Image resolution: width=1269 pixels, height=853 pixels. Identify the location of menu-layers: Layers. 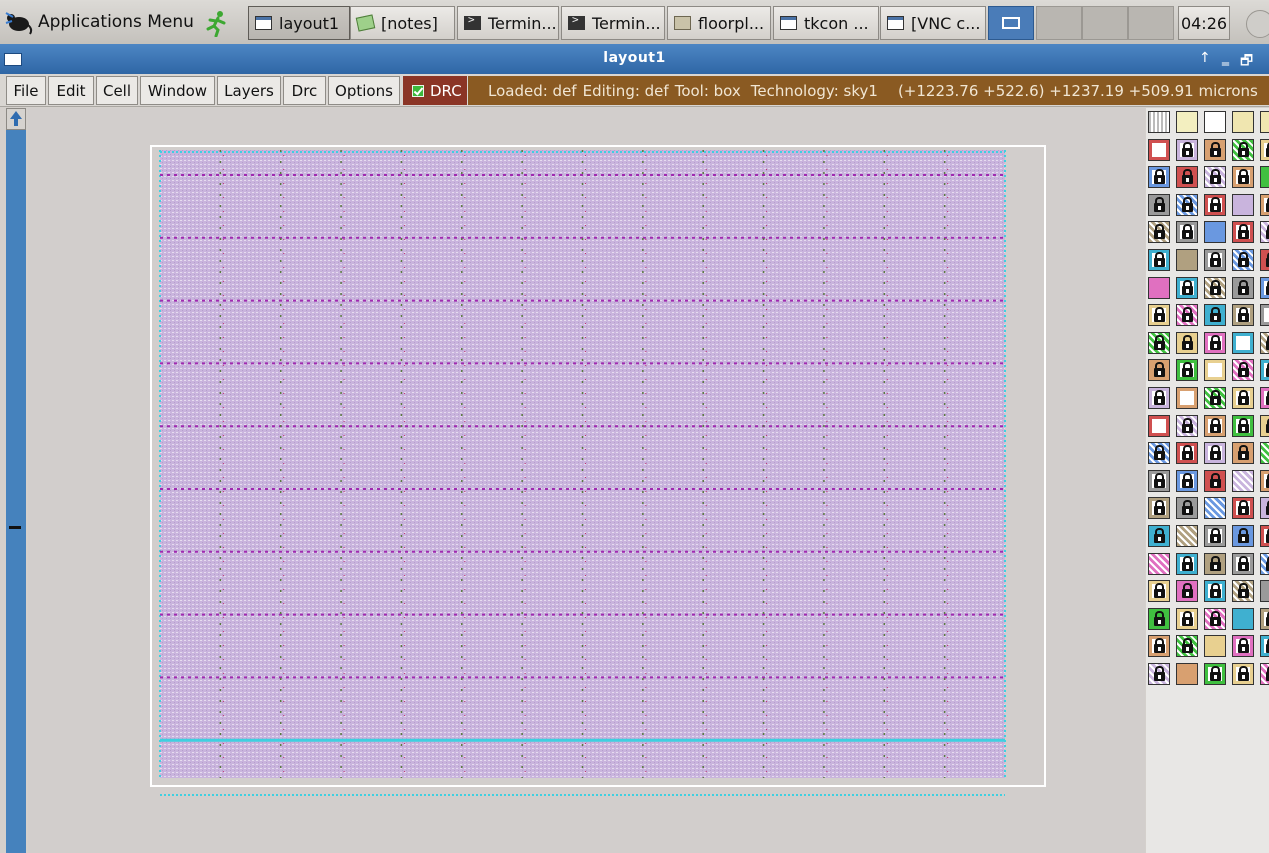
(249, 90).